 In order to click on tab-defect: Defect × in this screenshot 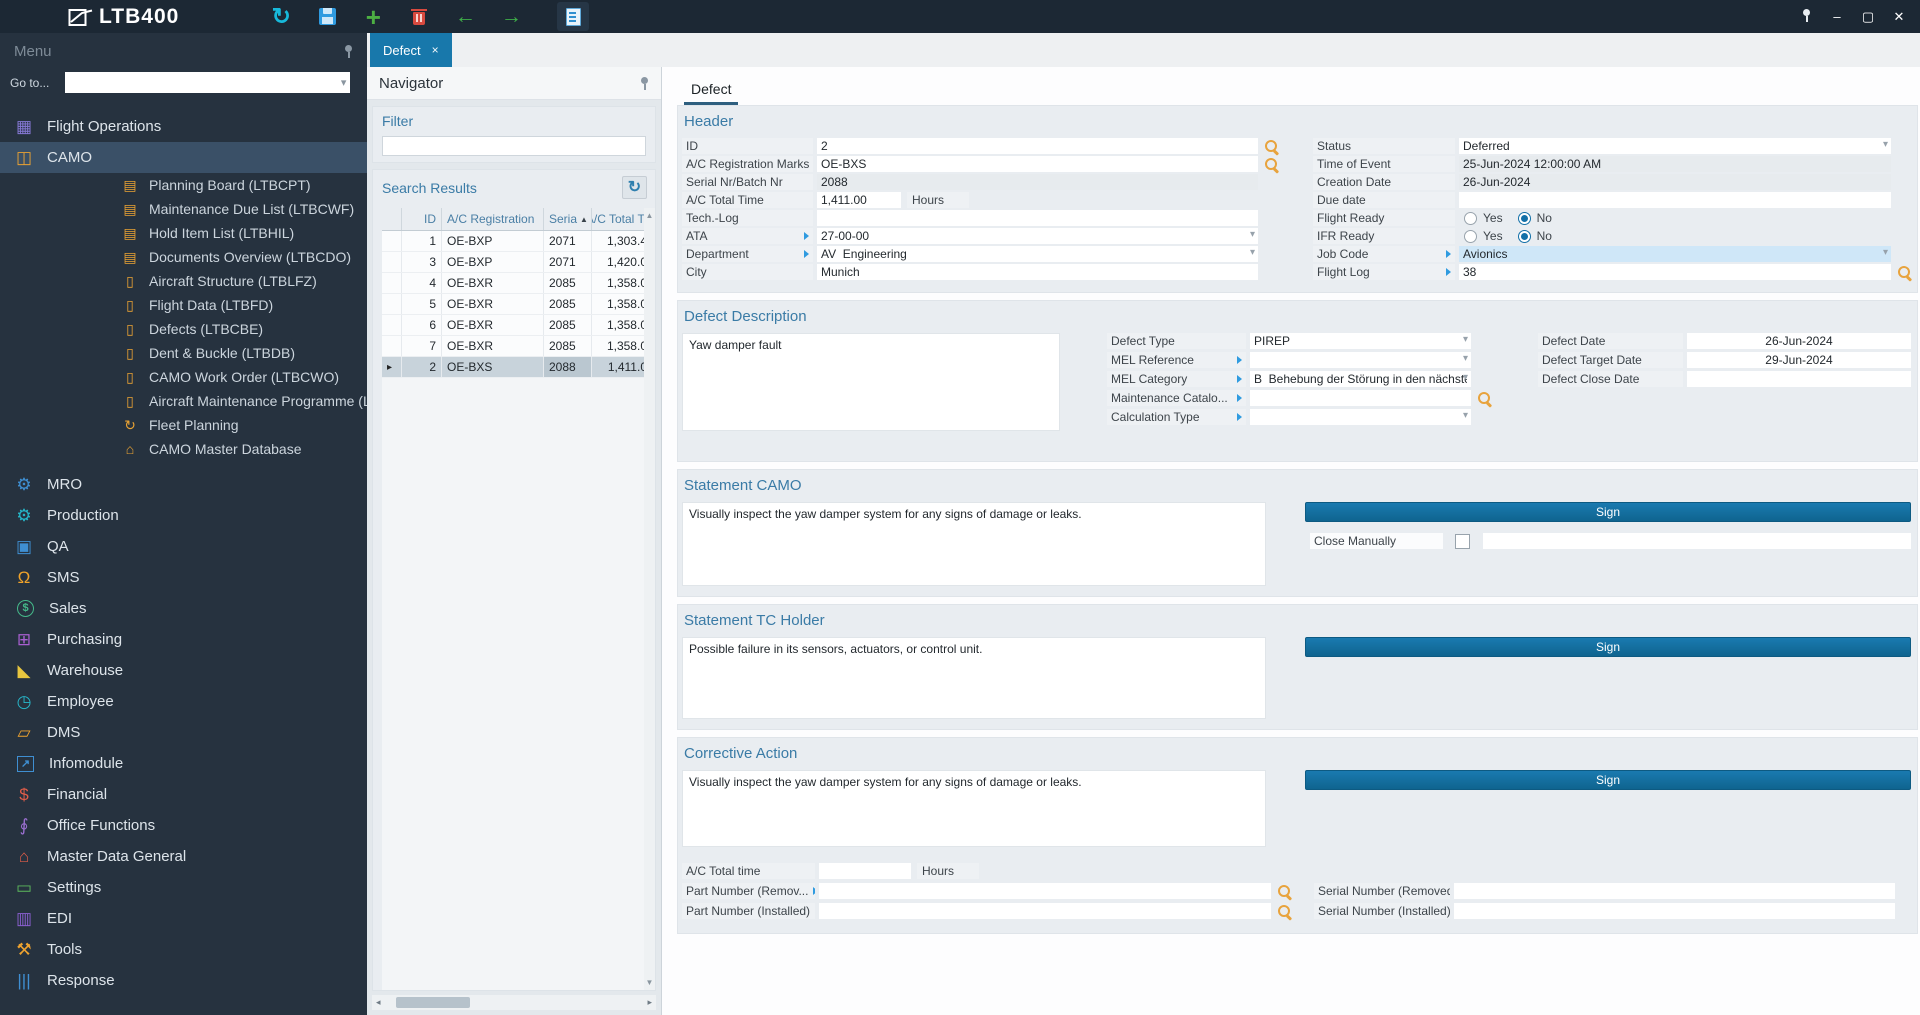, I will do `click(411, 50)`.